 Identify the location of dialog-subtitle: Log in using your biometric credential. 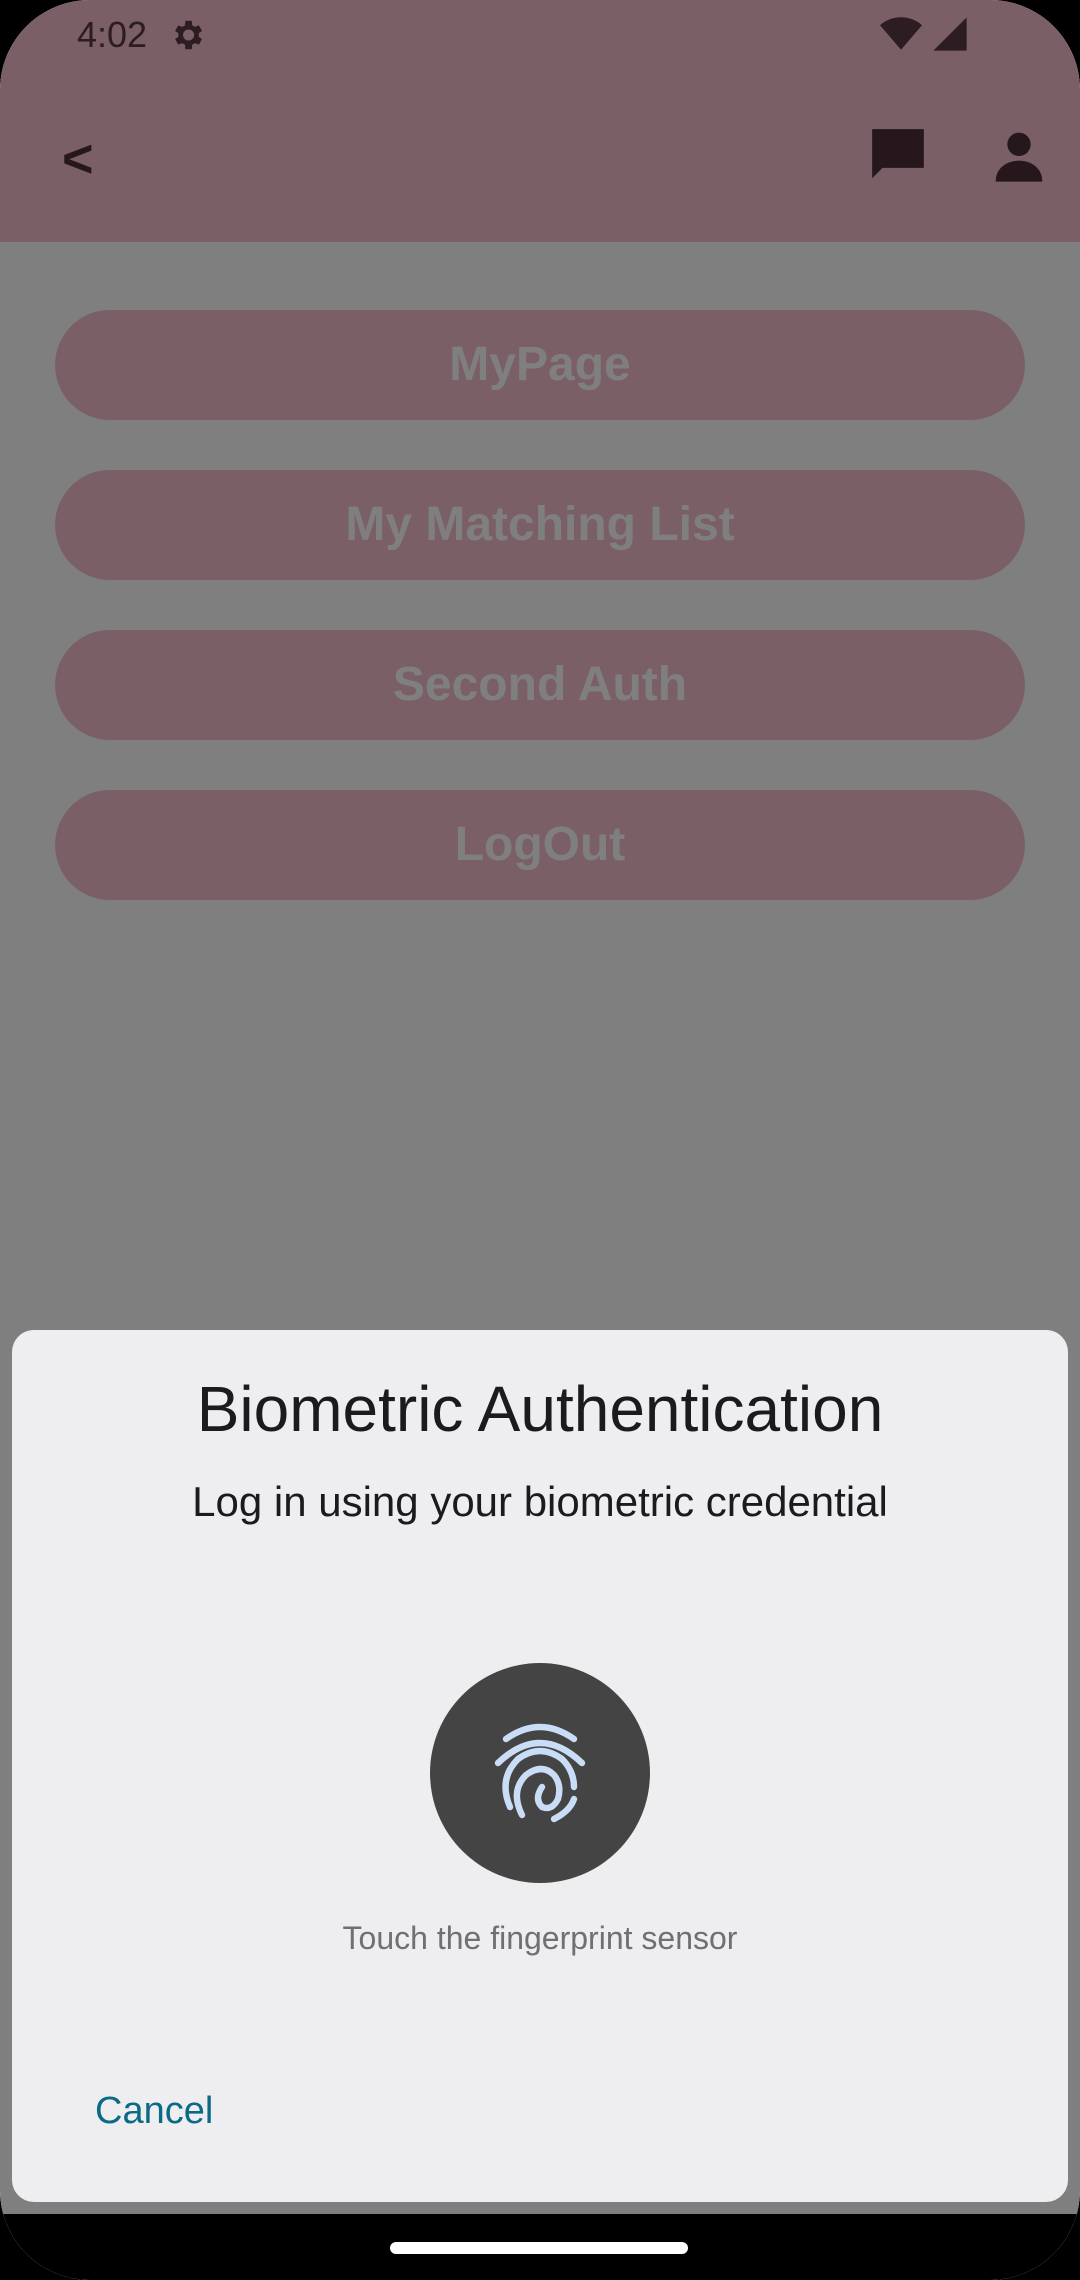
(540, 1501).